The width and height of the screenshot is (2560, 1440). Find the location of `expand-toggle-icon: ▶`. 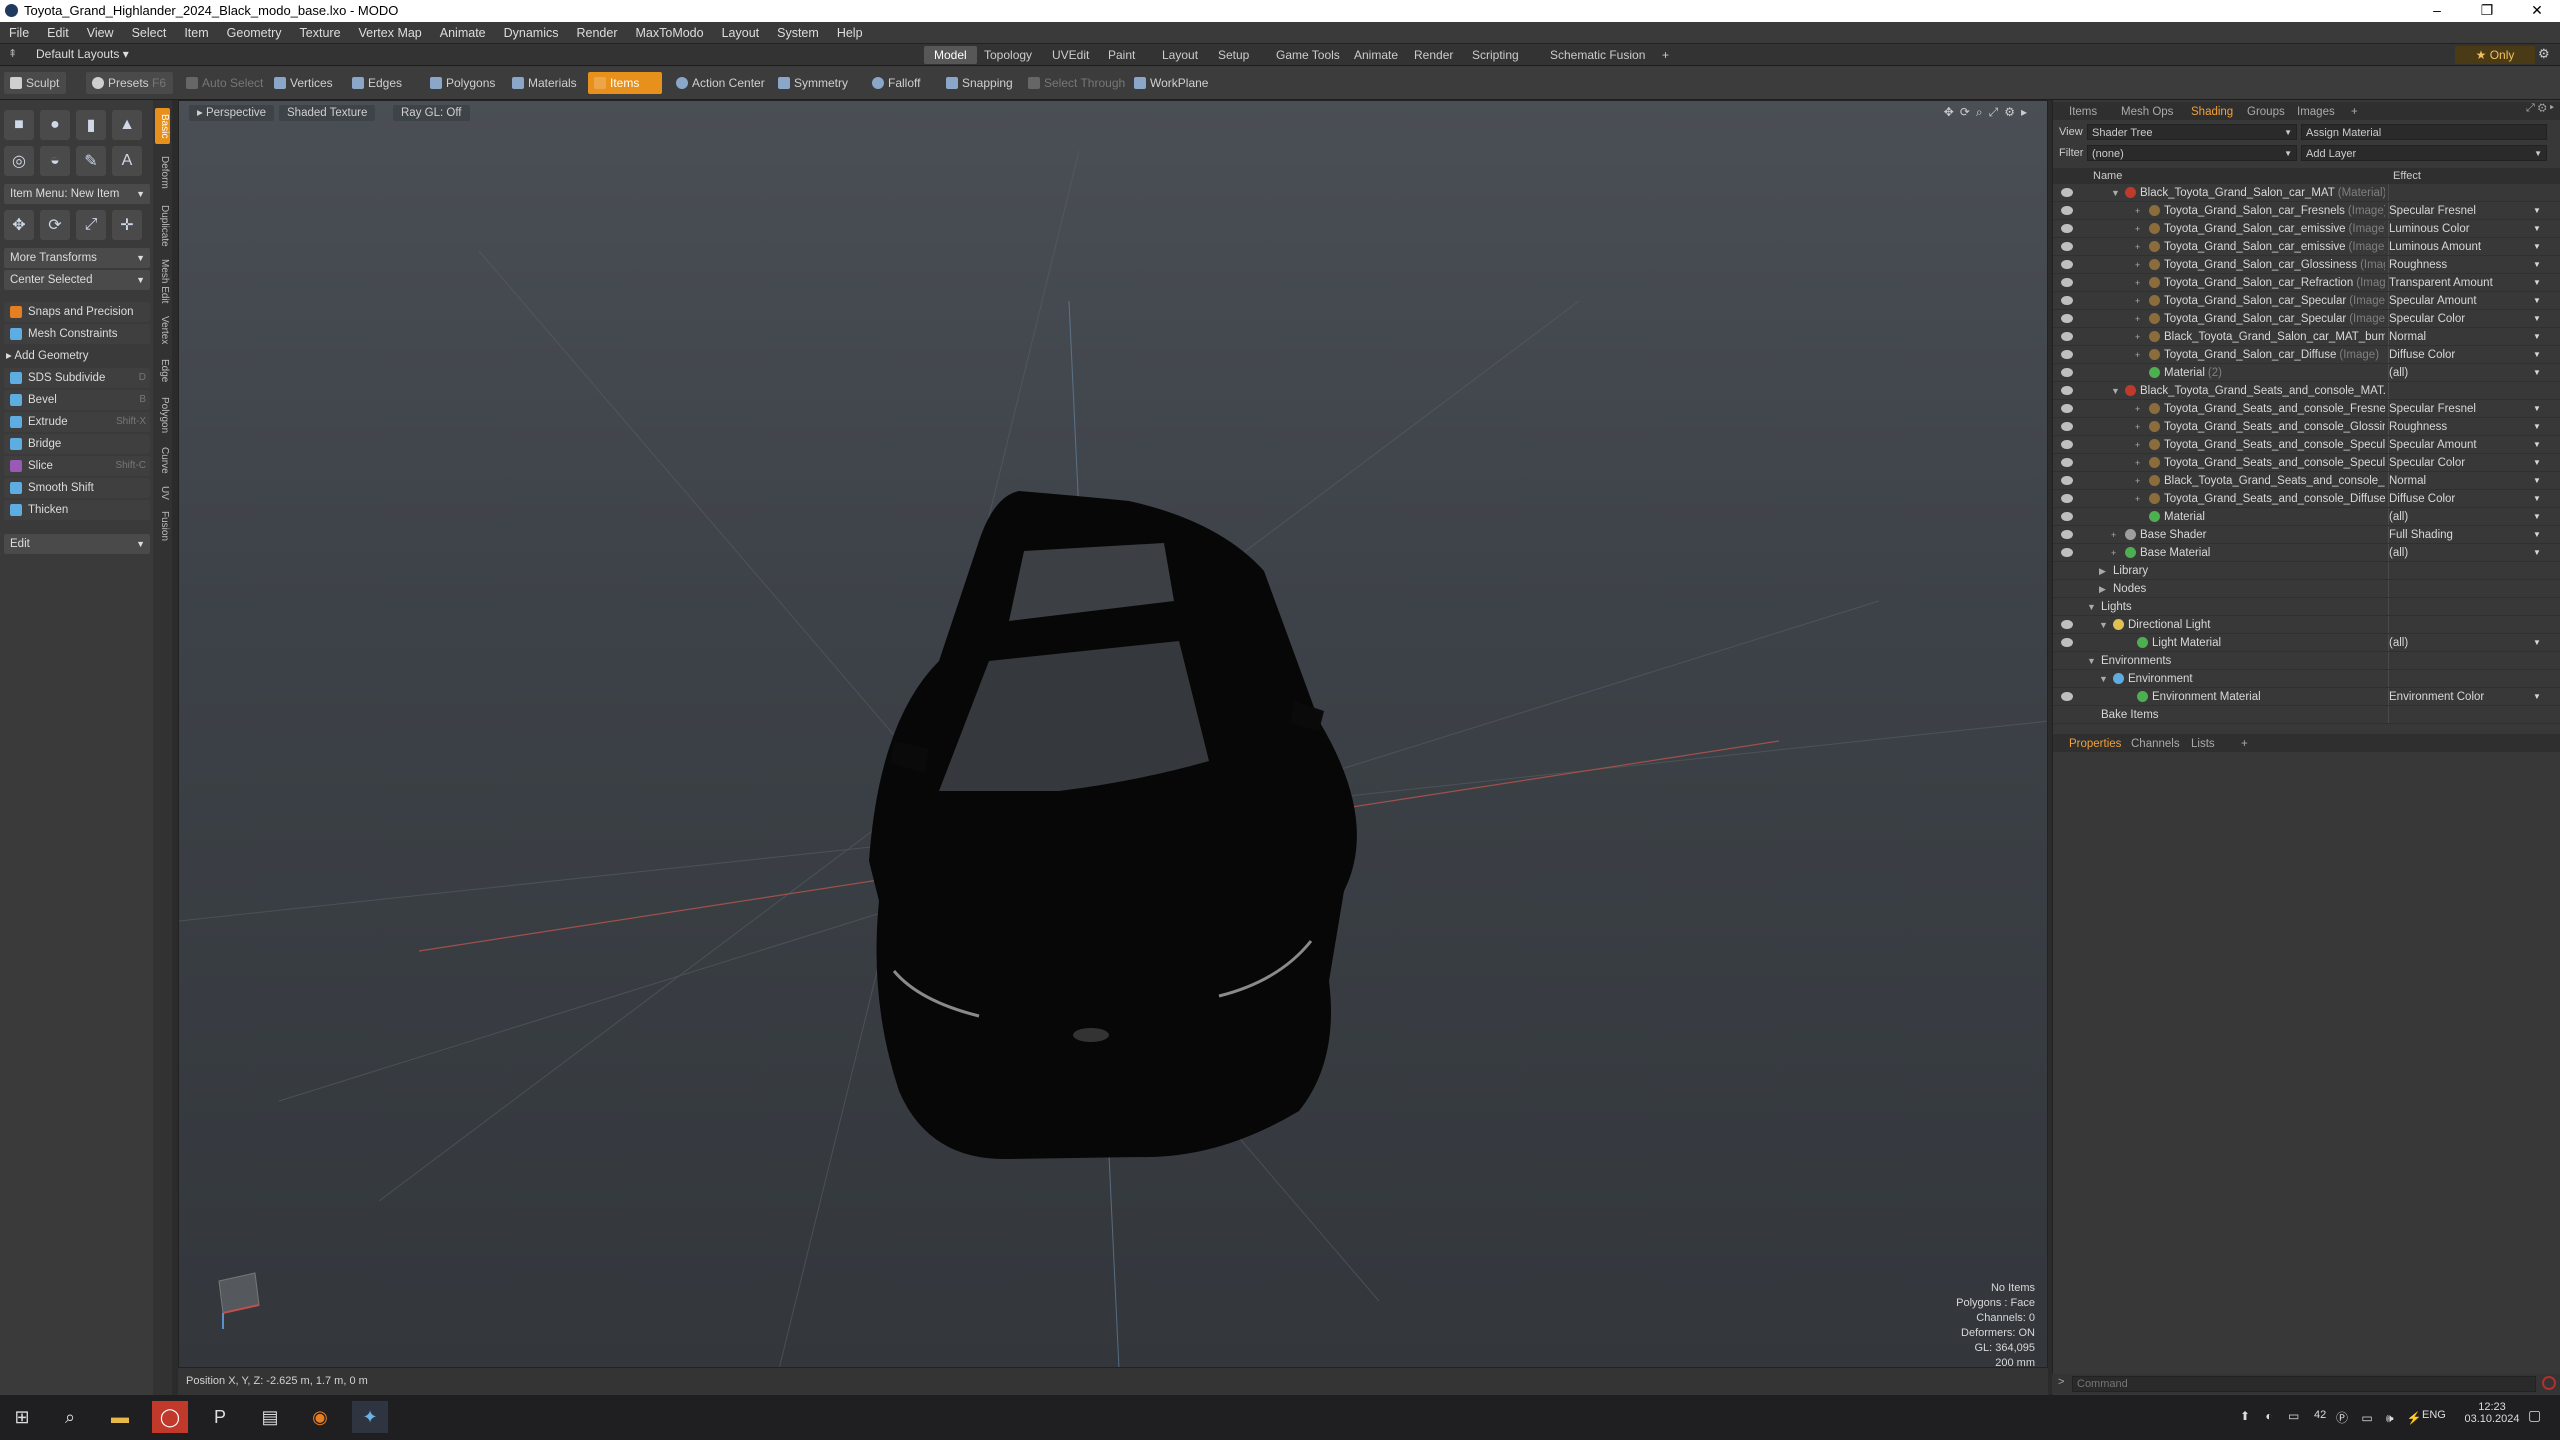

expand-toggle-icon: ▶ is located at coordinates (2102, 589).